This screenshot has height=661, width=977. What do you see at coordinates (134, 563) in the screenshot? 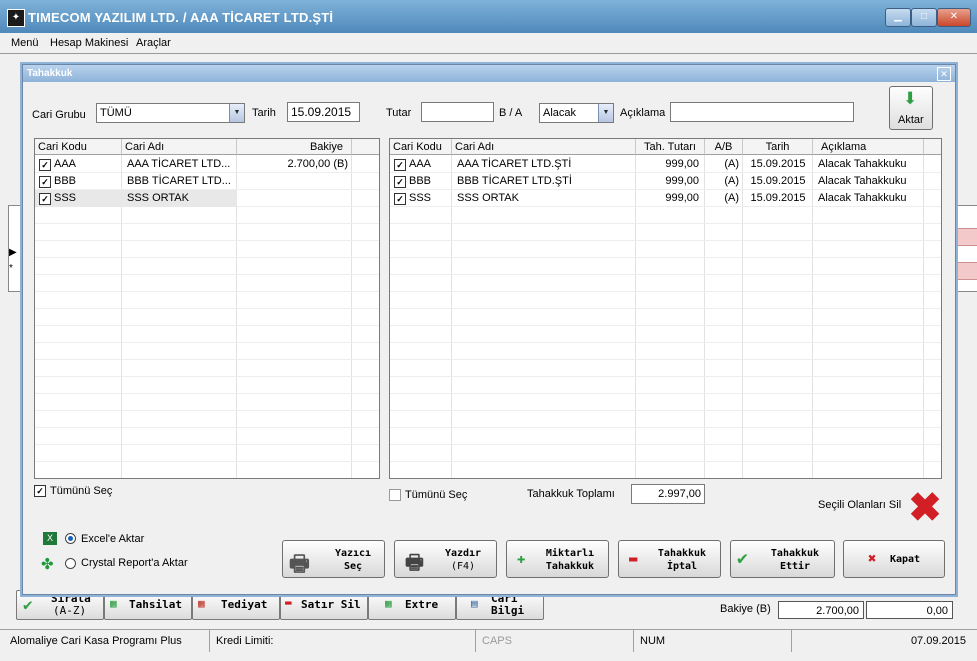
I see `crystal-label: Crystal Report'a Aktar` at bounding box center [134, 563].